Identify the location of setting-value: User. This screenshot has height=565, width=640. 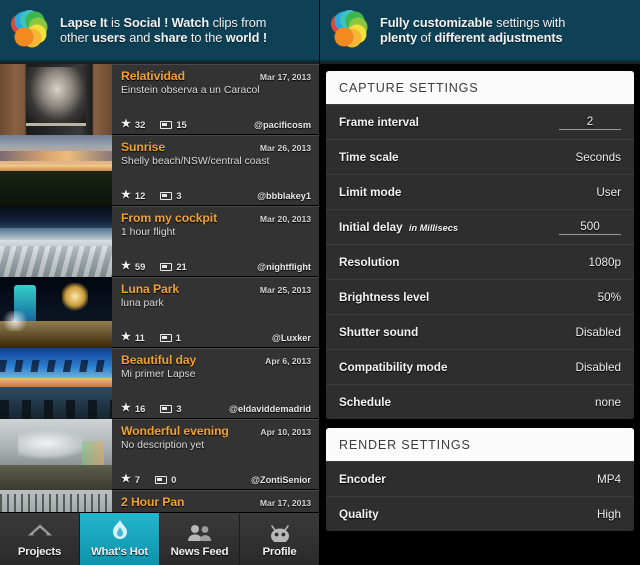
(608, 192).